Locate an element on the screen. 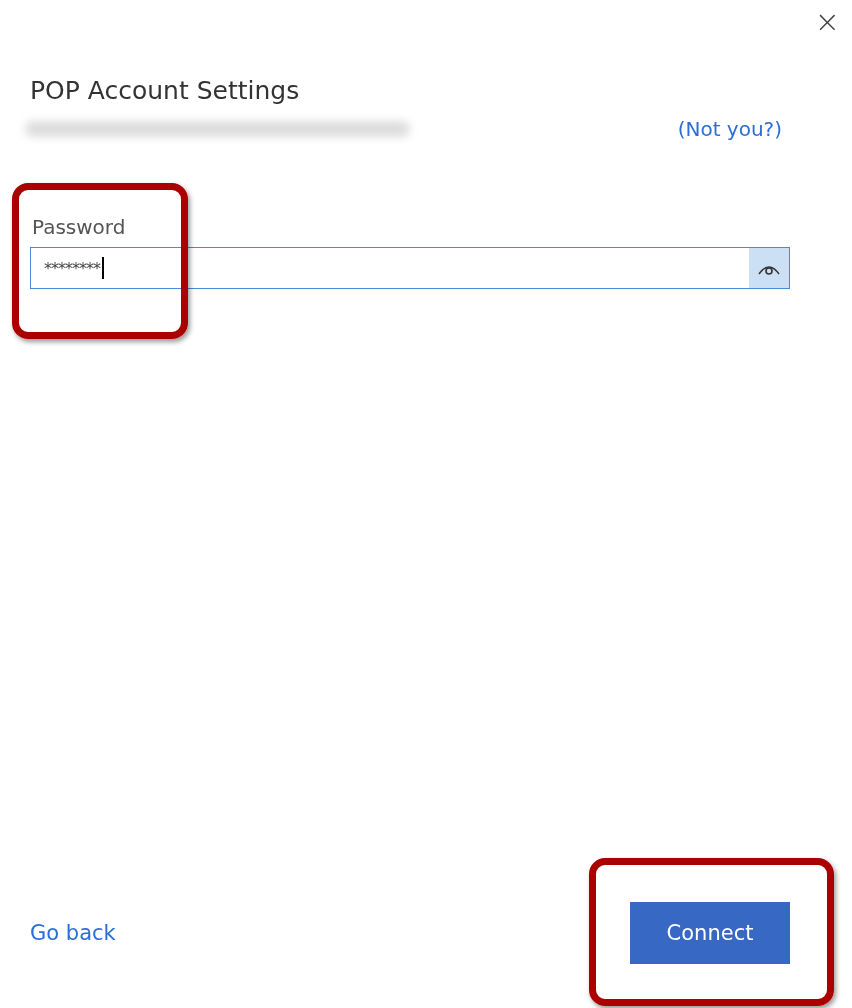 The image size is (852, 1008). go-back-link: Go back is located at coordinates (73, 933).